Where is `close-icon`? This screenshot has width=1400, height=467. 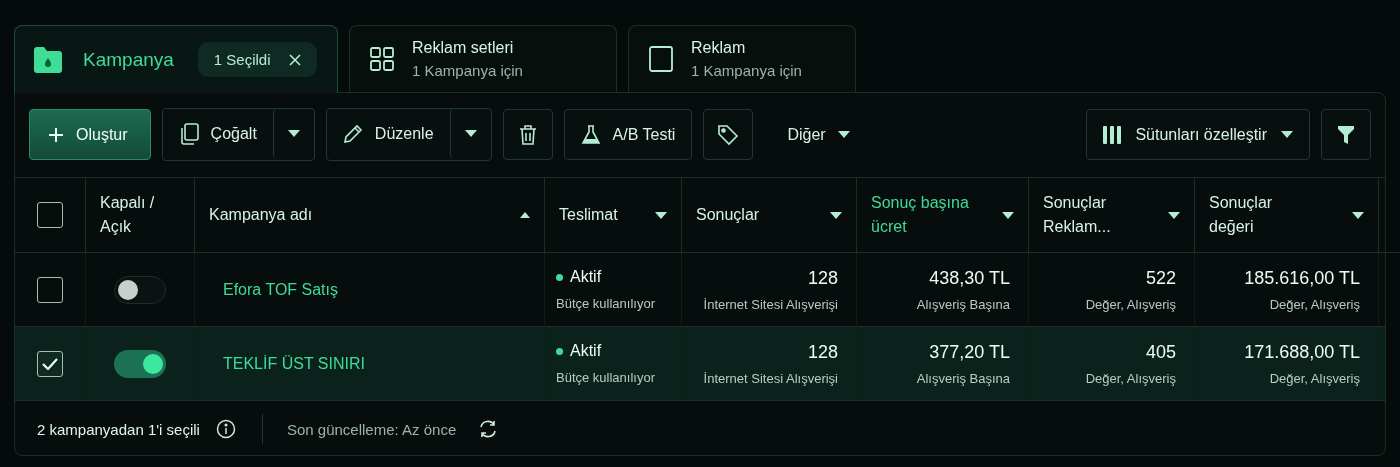 close-icon is located at coordinates (294, 59).